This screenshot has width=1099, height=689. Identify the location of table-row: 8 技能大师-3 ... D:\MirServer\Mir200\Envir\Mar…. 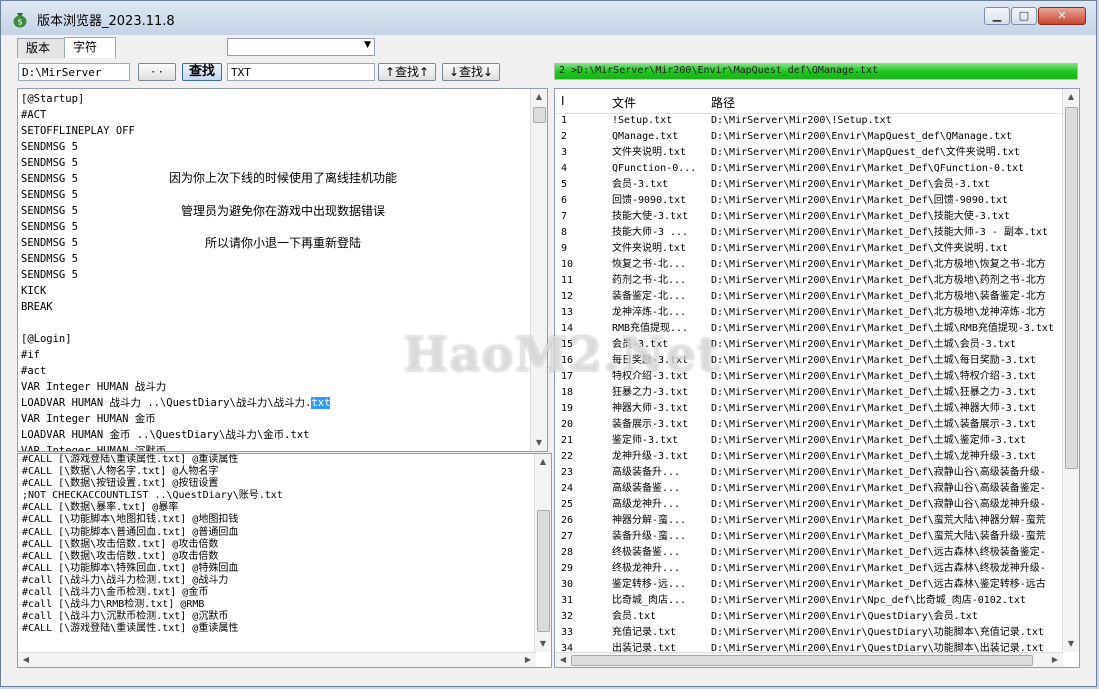
(809, 233).